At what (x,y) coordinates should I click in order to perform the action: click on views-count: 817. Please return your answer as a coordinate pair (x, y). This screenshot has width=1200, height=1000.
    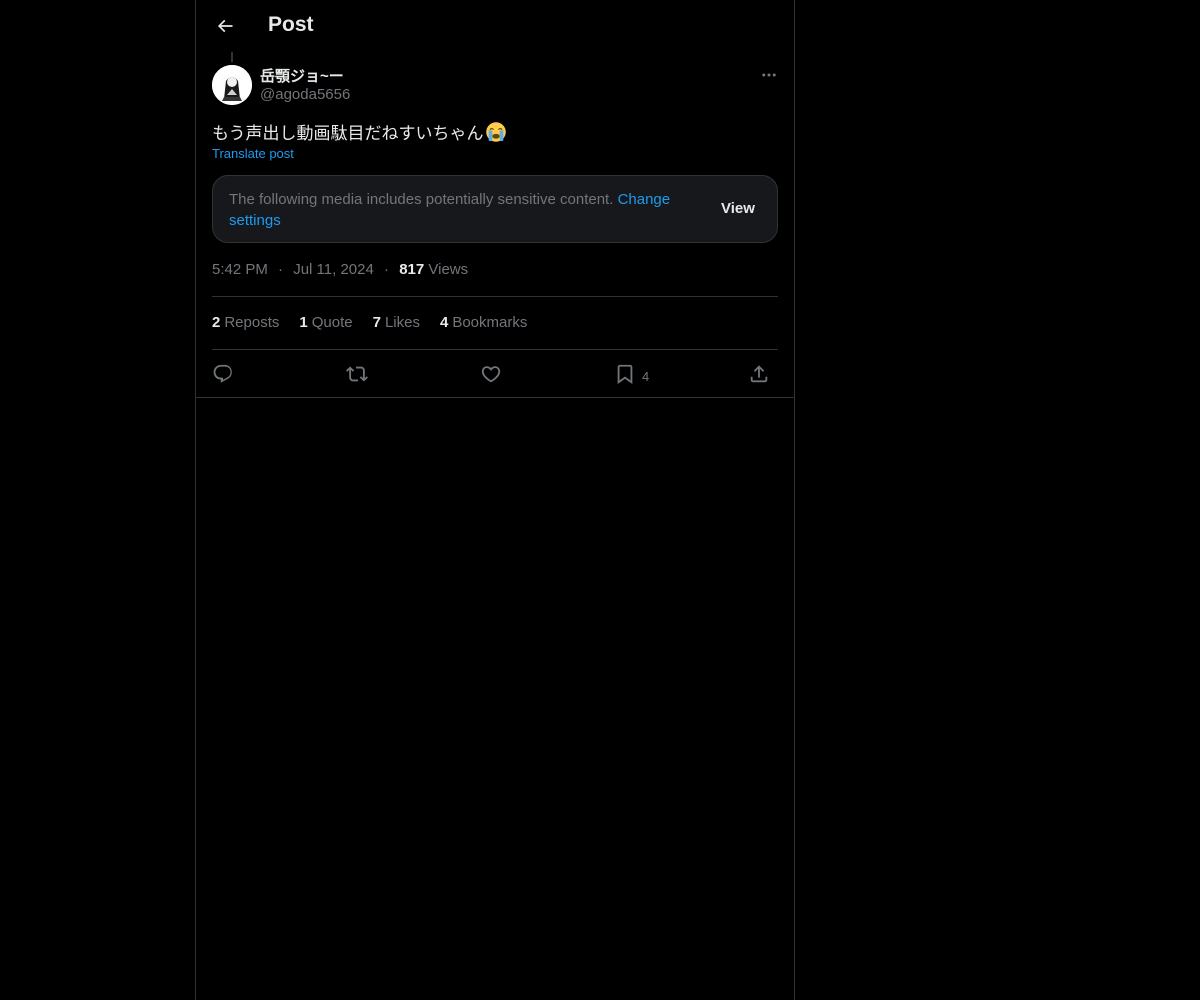
    Looking at the image, I should click on (412, 269).